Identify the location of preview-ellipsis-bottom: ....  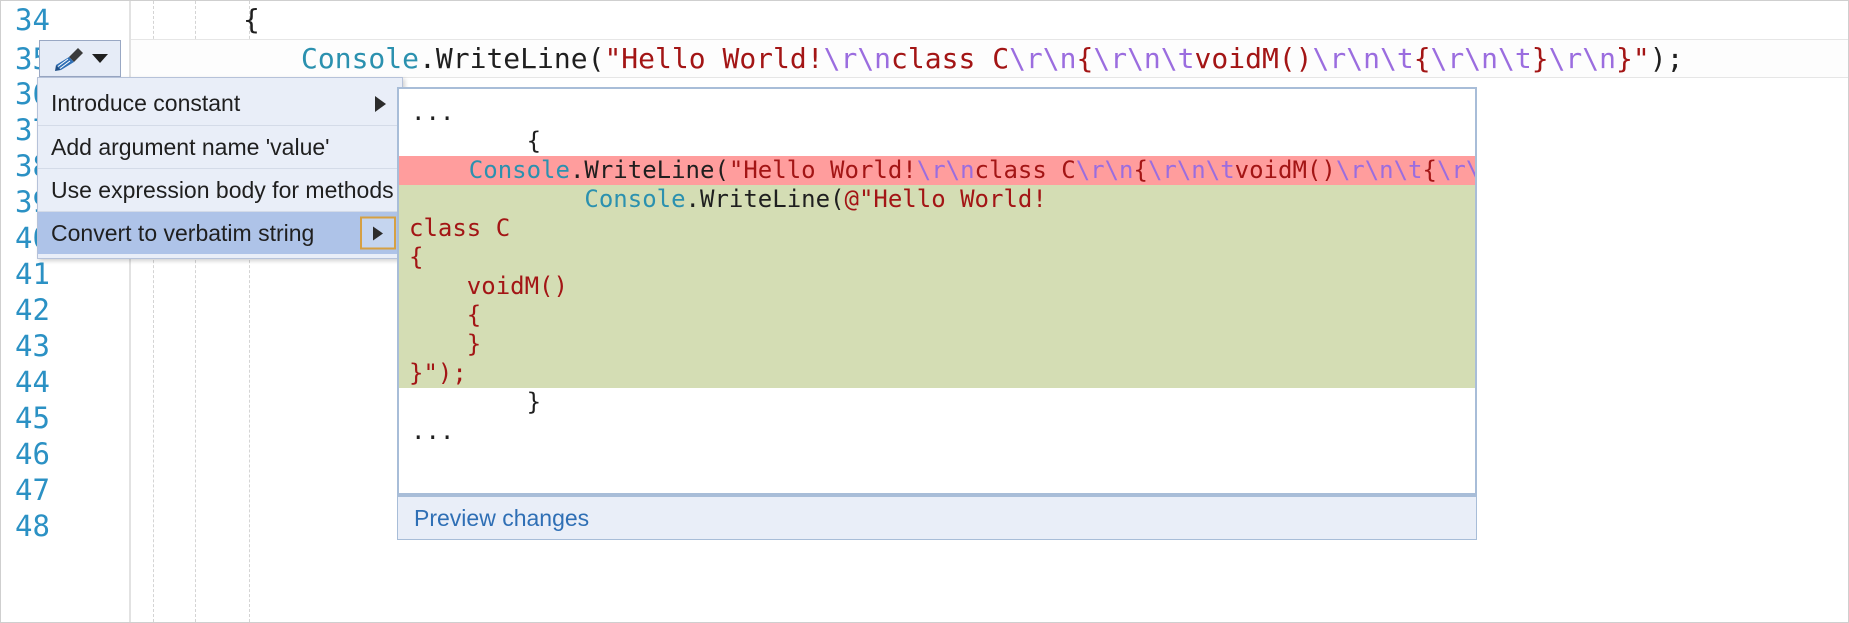
(433, 431).